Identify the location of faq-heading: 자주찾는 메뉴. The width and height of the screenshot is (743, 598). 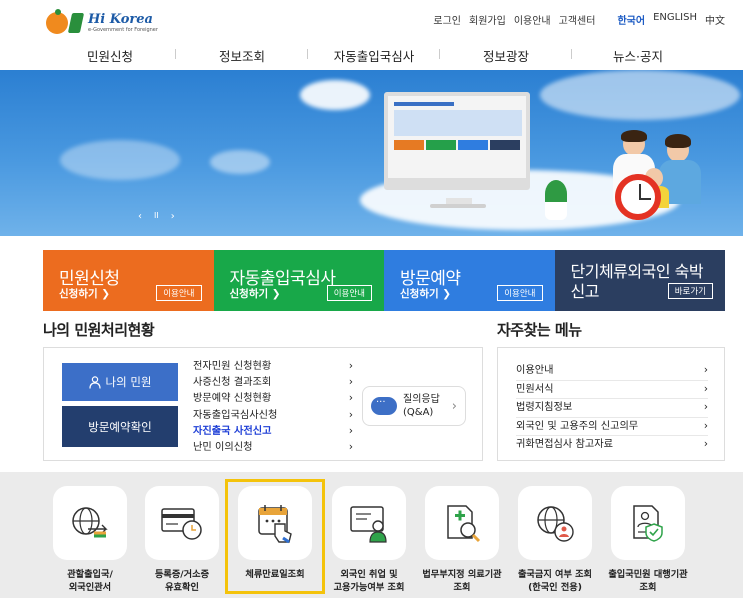
(539, 330).